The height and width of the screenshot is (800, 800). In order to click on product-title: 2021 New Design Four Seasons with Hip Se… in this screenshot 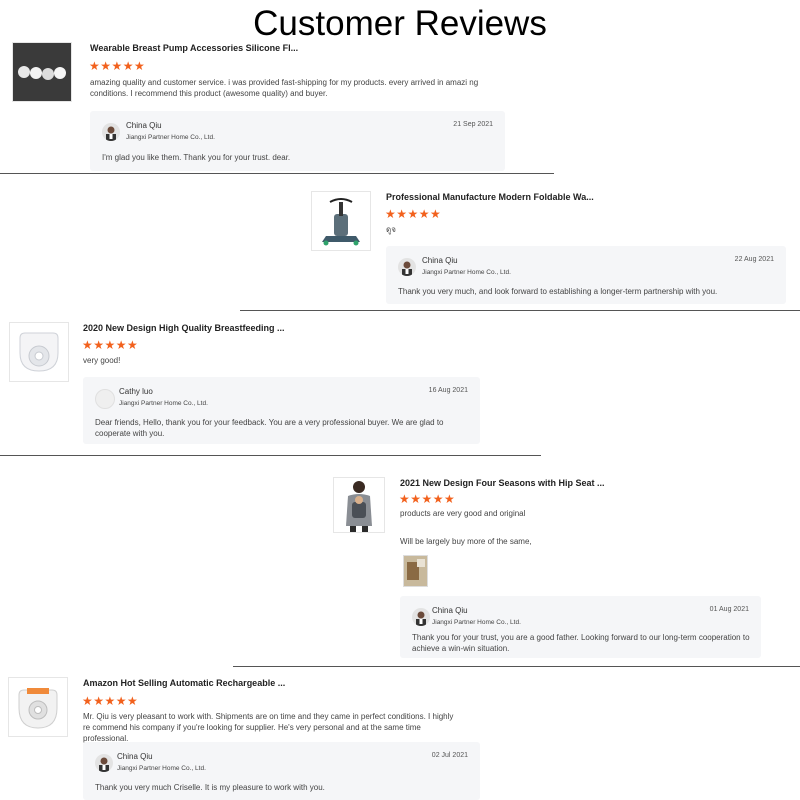, I will do `click(502, 483)`.